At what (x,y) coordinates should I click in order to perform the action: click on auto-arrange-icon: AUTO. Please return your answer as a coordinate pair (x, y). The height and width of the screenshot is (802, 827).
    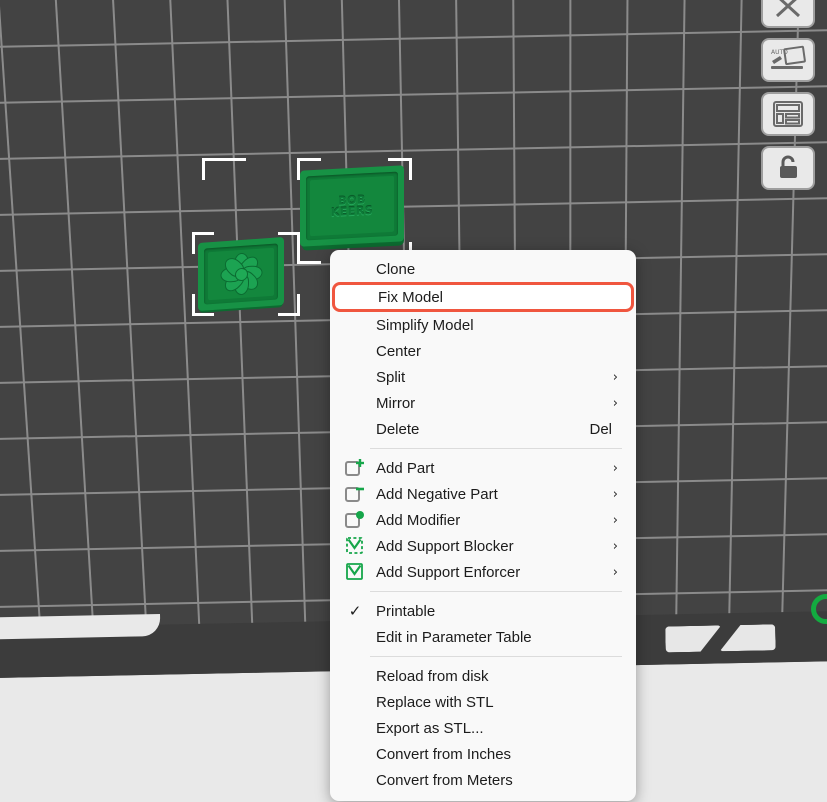
    Looking at the image, I should click on (788, 57).